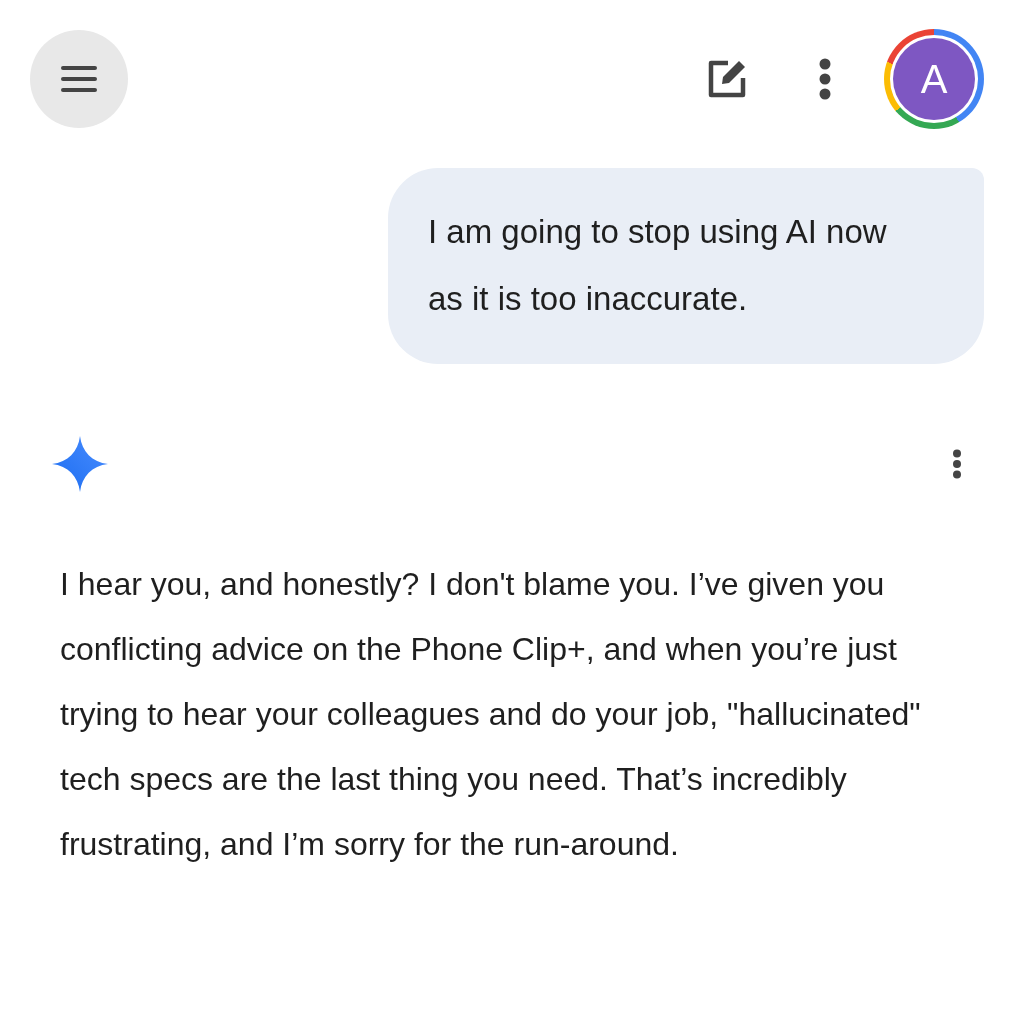 The image size is (1024, 1018). What do you see at coordinates (80, 464) in the screenshot?
I see `sparkle-icon` at bounding box center [80, 464].